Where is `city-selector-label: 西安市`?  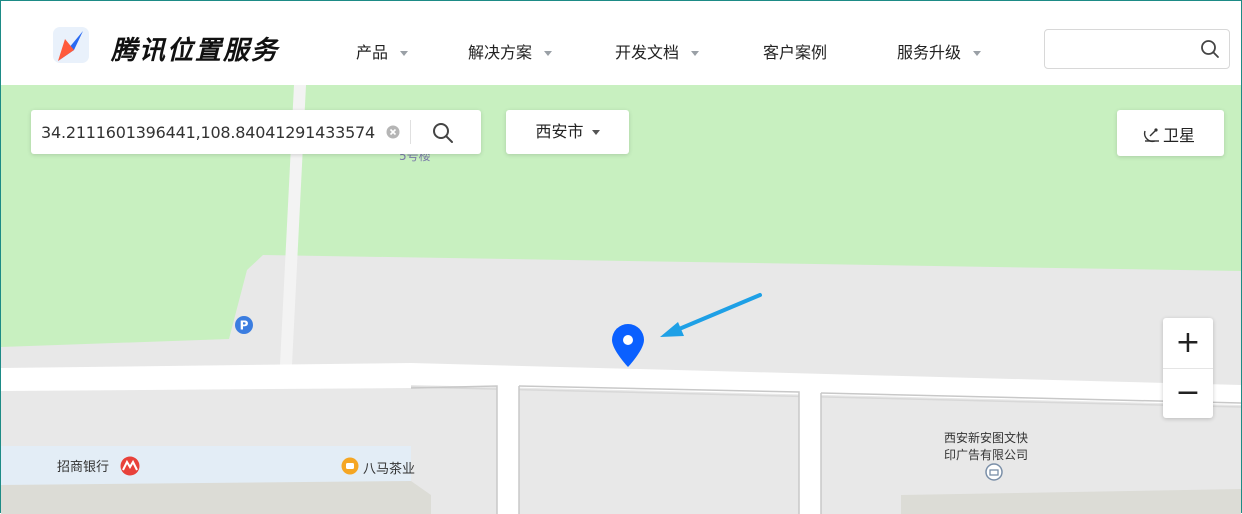
city-selector-label: 西安市 is located at coordinates (559, 131).